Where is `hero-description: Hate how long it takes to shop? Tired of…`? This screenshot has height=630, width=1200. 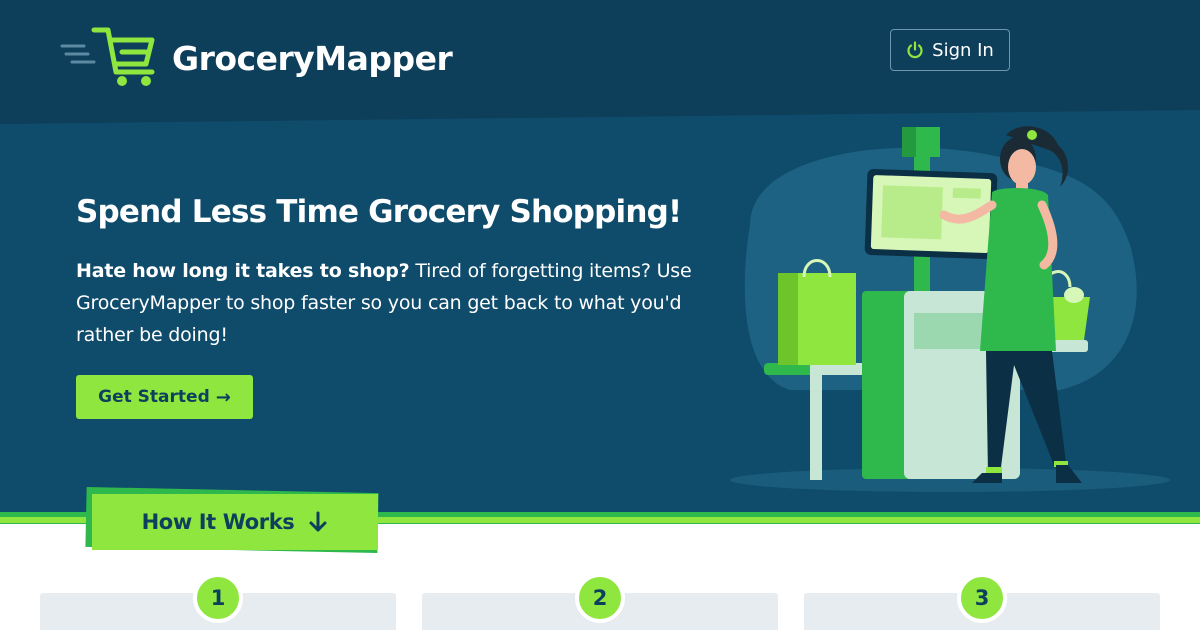 hero-description: Hate how long it takes to shop? Tired of… is located at coordinates (396, 303).